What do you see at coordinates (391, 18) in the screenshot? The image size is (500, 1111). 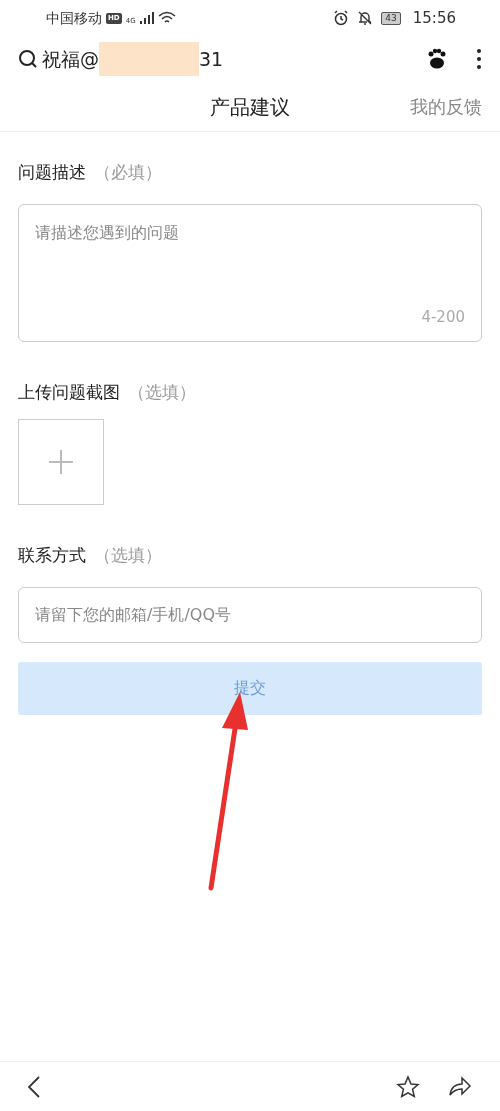 I see `battery-indicator: 43` at bounding box center [391, 18].